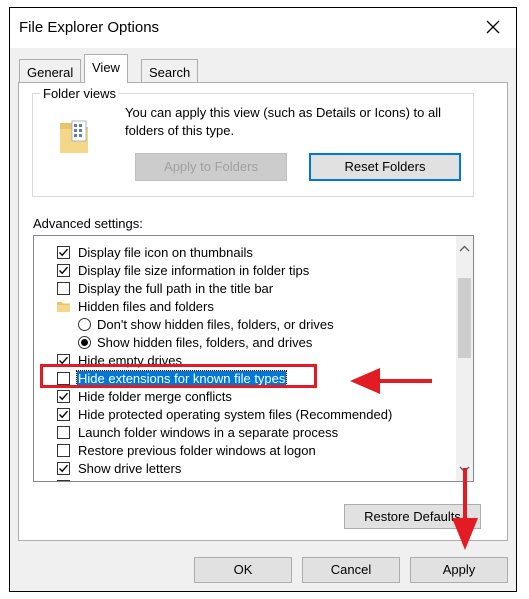  What do you see at coordinates (84, 342) in the screenshot?
I see `radio-selected` at bounding box center [84, 342].